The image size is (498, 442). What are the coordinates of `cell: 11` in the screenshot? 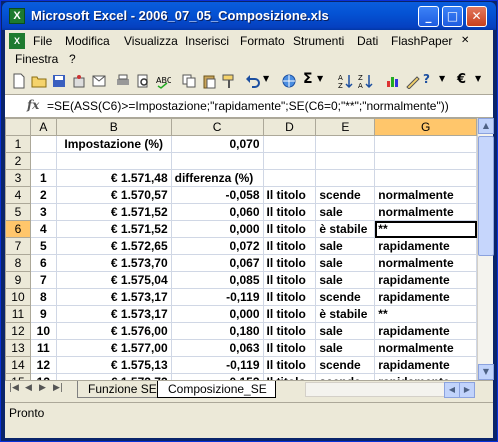 It's located at (43, 348).